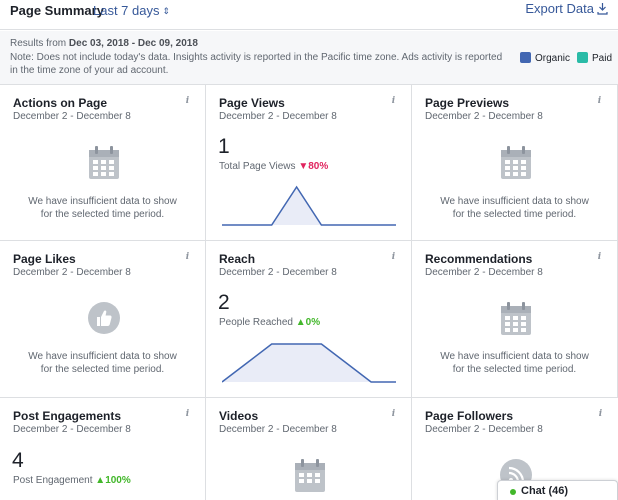 The height and width of the screenshot is (500, 618). What do you see at coordinates (274, 166) in the screenshot?
I see `metric-label: Total Page Views ▼80%` at bounding box center [274, 166].